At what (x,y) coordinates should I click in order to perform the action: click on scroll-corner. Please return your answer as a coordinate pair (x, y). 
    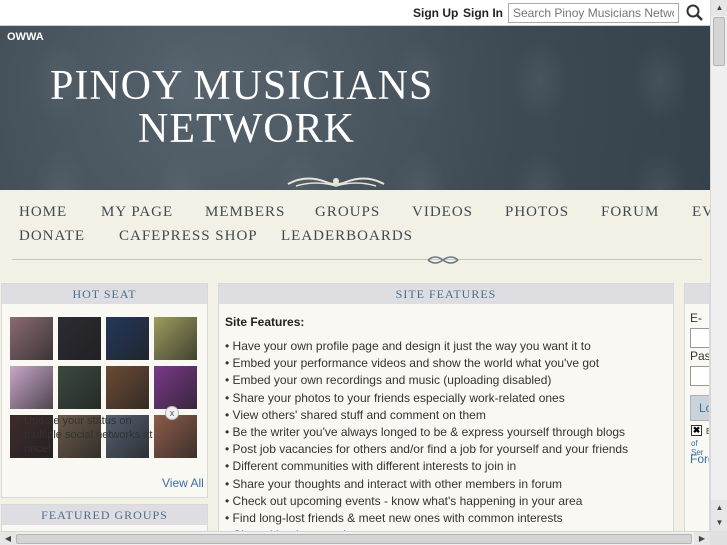
    Looking at the image, I should click on (718, 538).